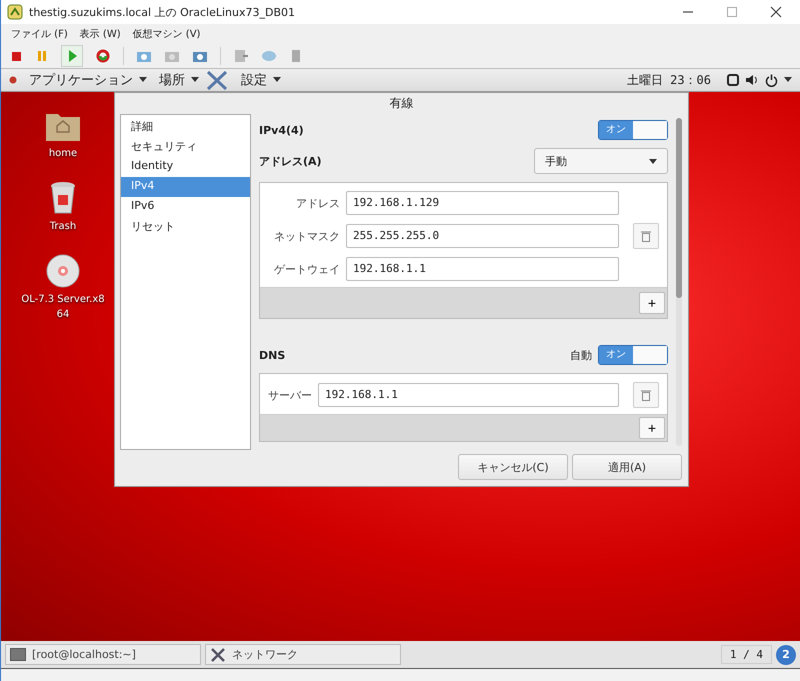 This screenshot has width=800, height=681. Describe the element at coordinates (185, 207) in the screenshot. I see `sidebar-item: IPv6` at that location.